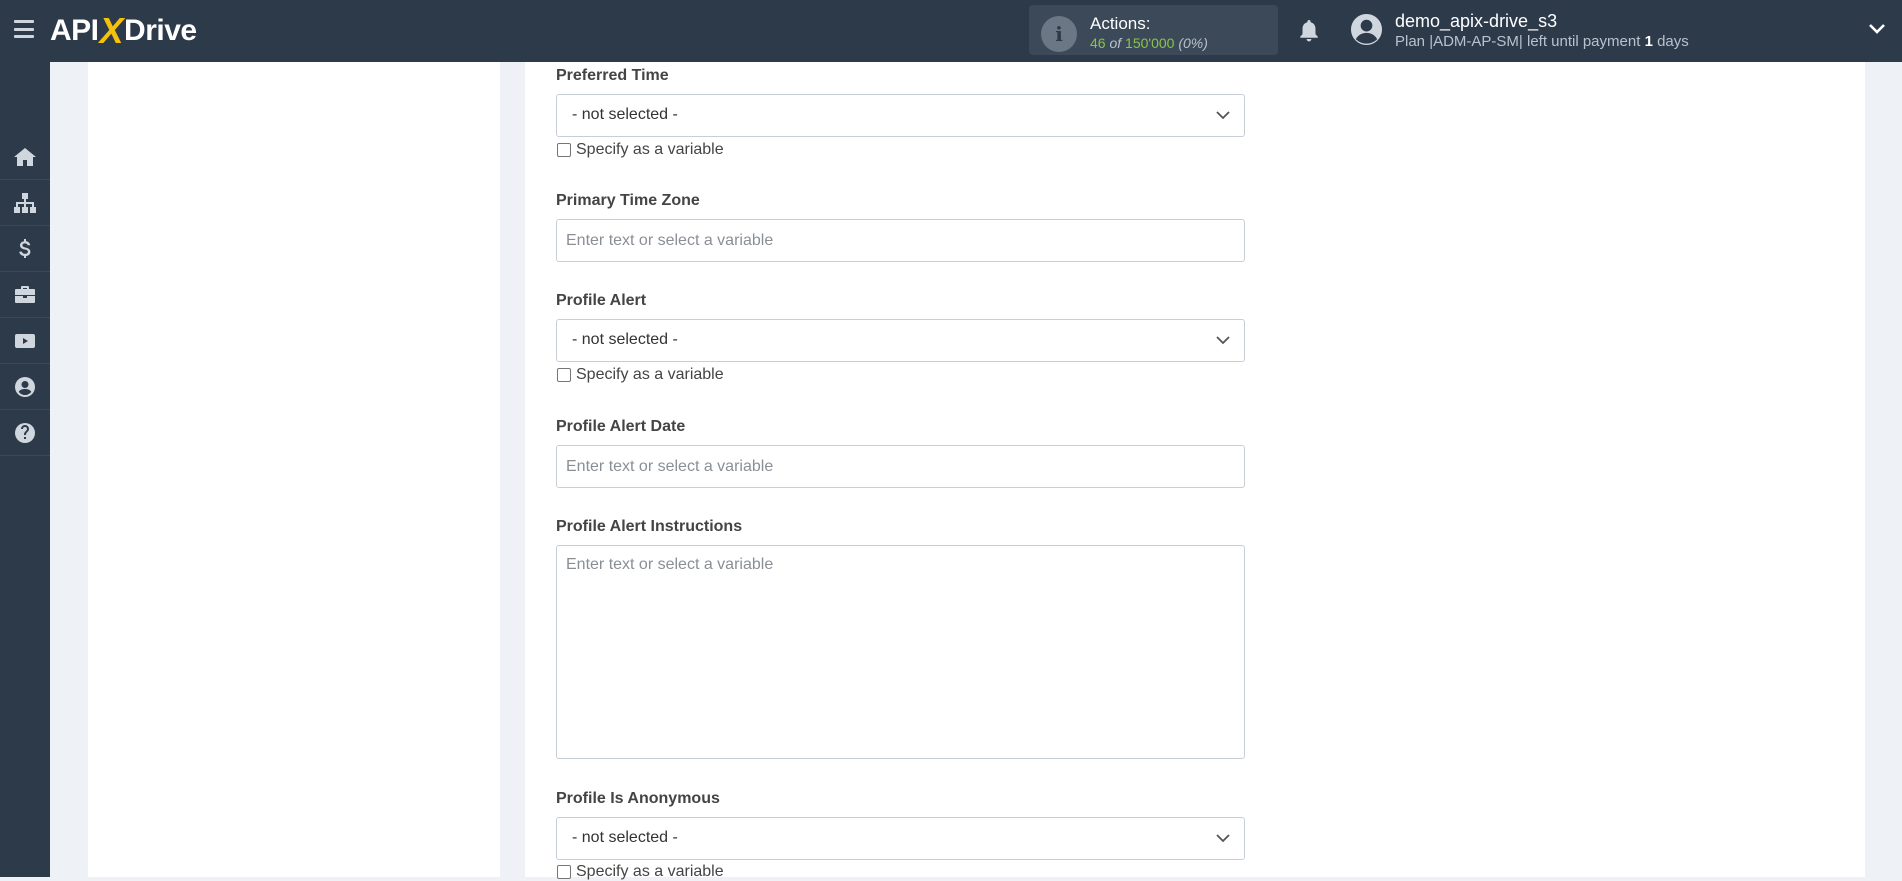  I want to click on profile-alert-date-label: Profile Alert Date, so click(621, 426).